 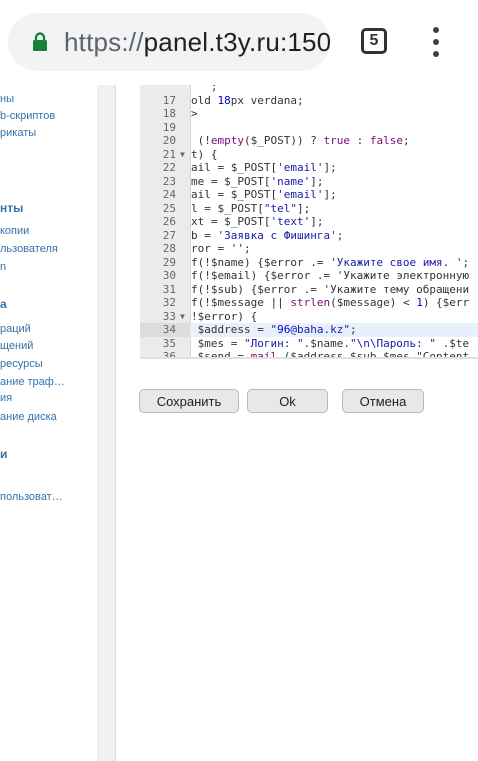 What do you see at coordinates (169, 208) in the screenshot?
I see `line-number: 25` at bounding box center [169, 208].